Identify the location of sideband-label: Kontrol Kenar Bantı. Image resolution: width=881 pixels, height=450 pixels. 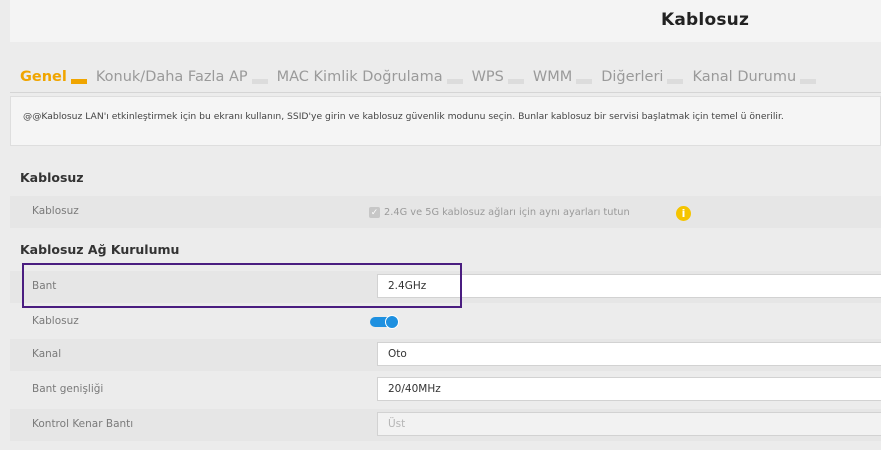
(83, 424).